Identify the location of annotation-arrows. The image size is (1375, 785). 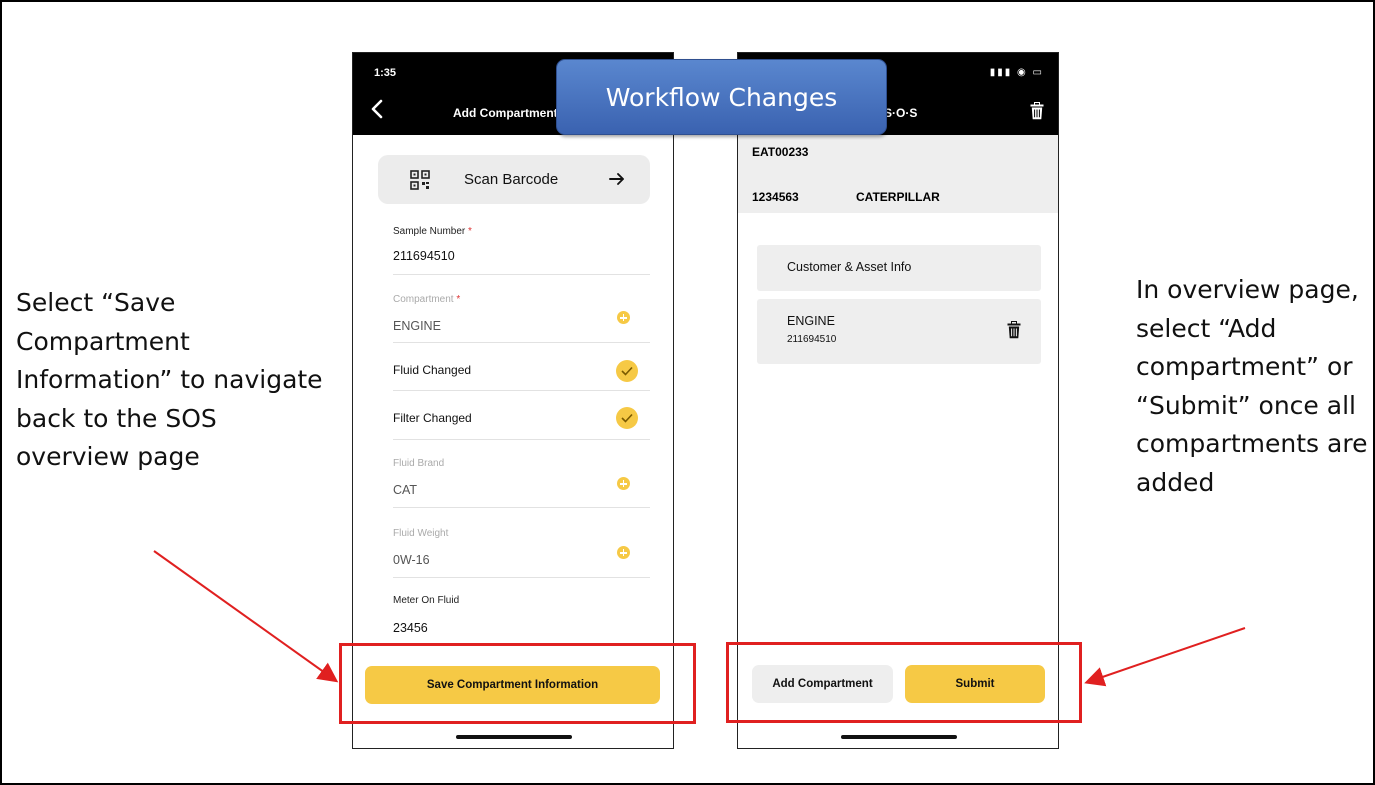
(699, 618).